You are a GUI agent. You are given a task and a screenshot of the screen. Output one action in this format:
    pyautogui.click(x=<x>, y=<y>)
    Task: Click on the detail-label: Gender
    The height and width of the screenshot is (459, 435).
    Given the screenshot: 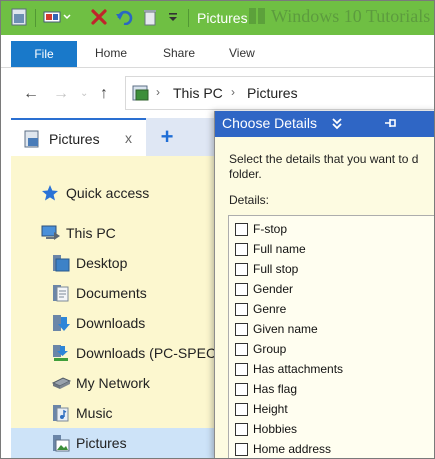 What is the action you would take?
    pyautogui.click(x=273, y=289)
    